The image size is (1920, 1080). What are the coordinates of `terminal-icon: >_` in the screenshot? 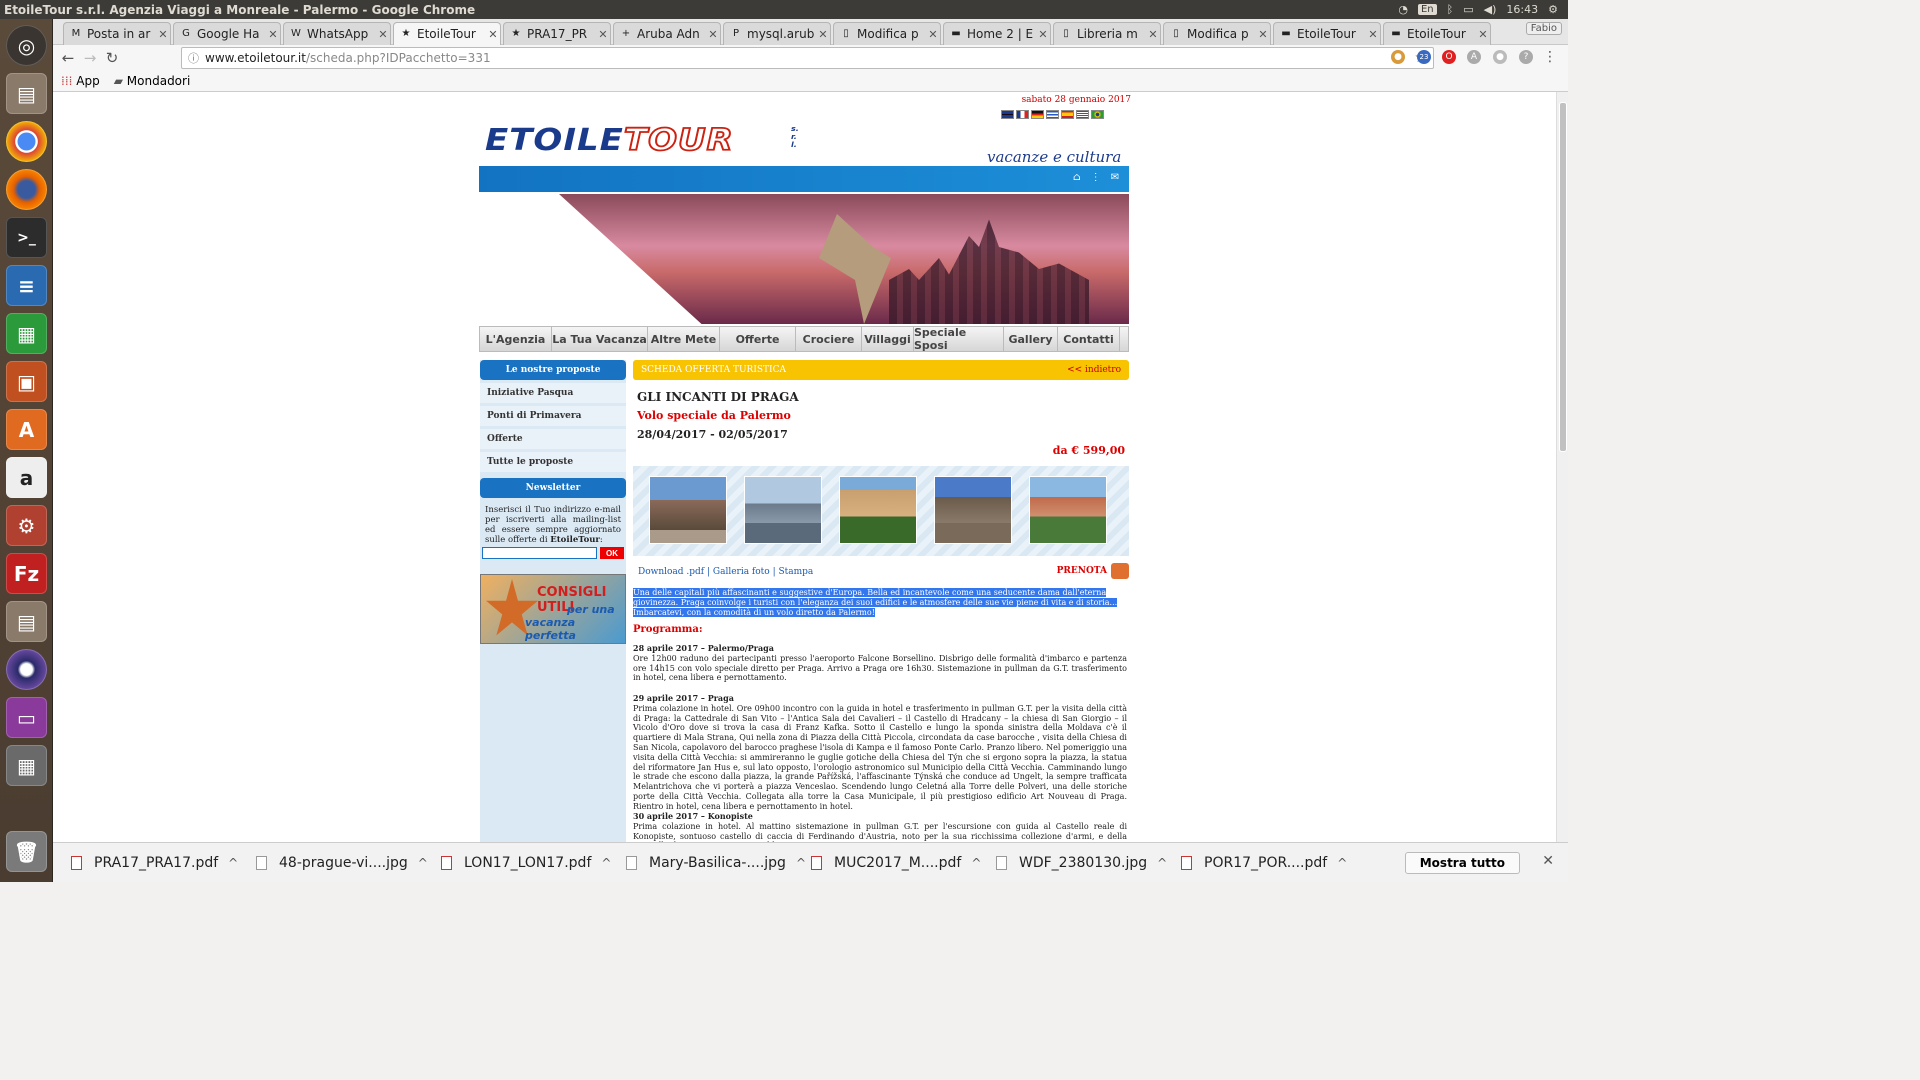 It's located at (26, 237).